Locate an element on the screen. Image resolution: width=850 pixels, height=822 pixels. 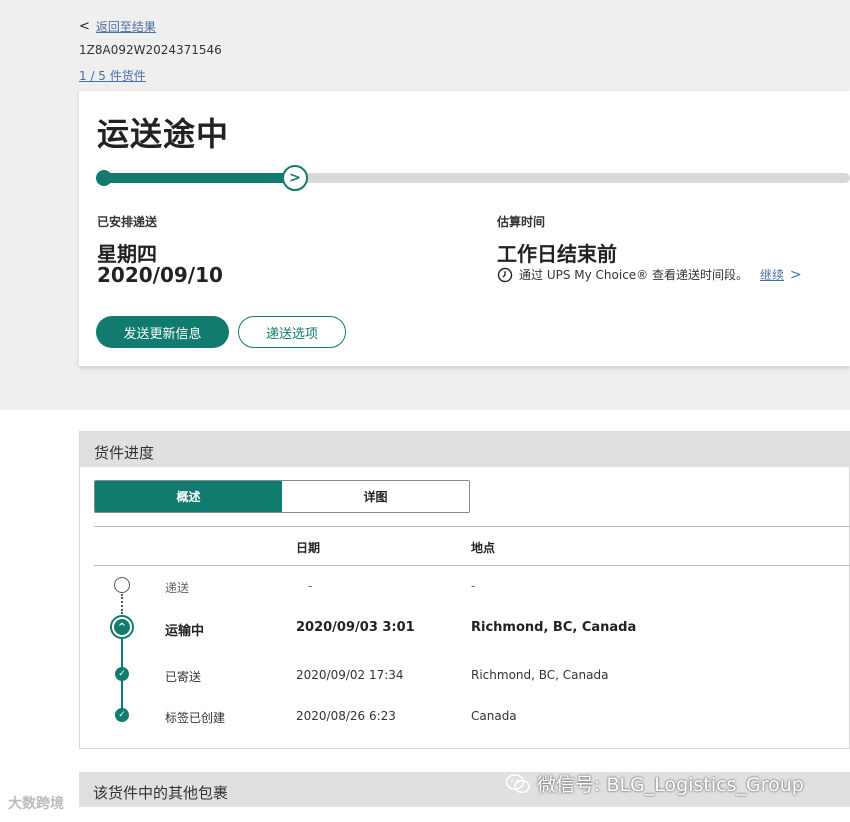
estimate-note: 通过 UPS My Choice® 查看递送时间段。 继续 > is located at coordinates (649, 274).